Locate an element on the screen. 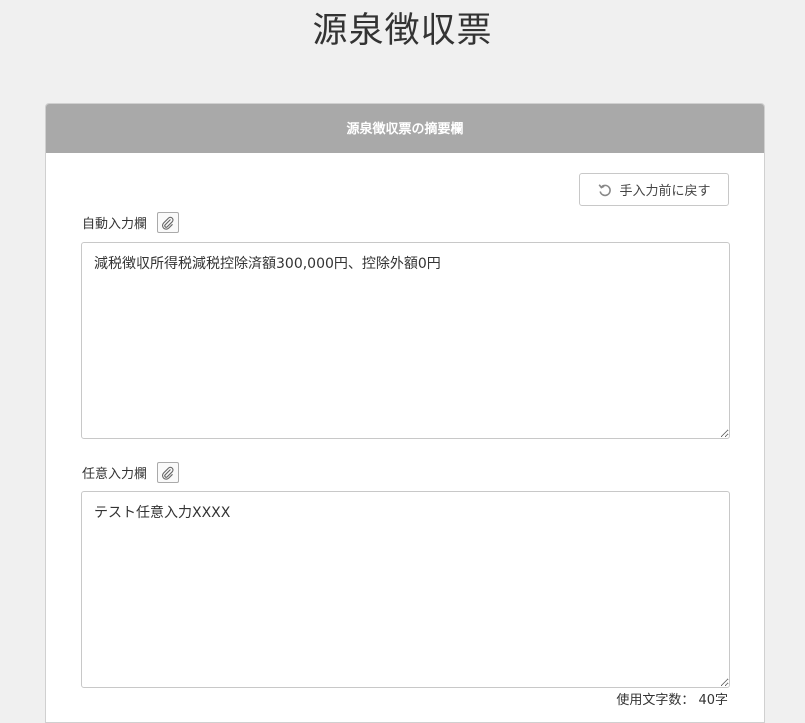 This screenshot has height=723, width=805. page-title: 源泉徴収票 is located at coordinates (402, 31).